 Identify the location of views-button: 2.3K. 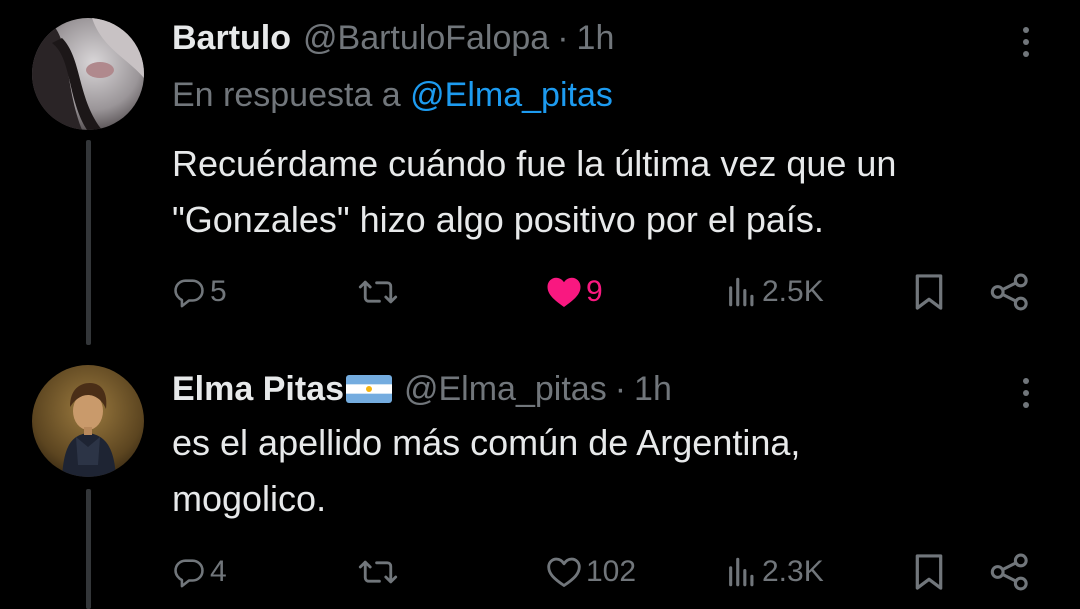
(775, 572).